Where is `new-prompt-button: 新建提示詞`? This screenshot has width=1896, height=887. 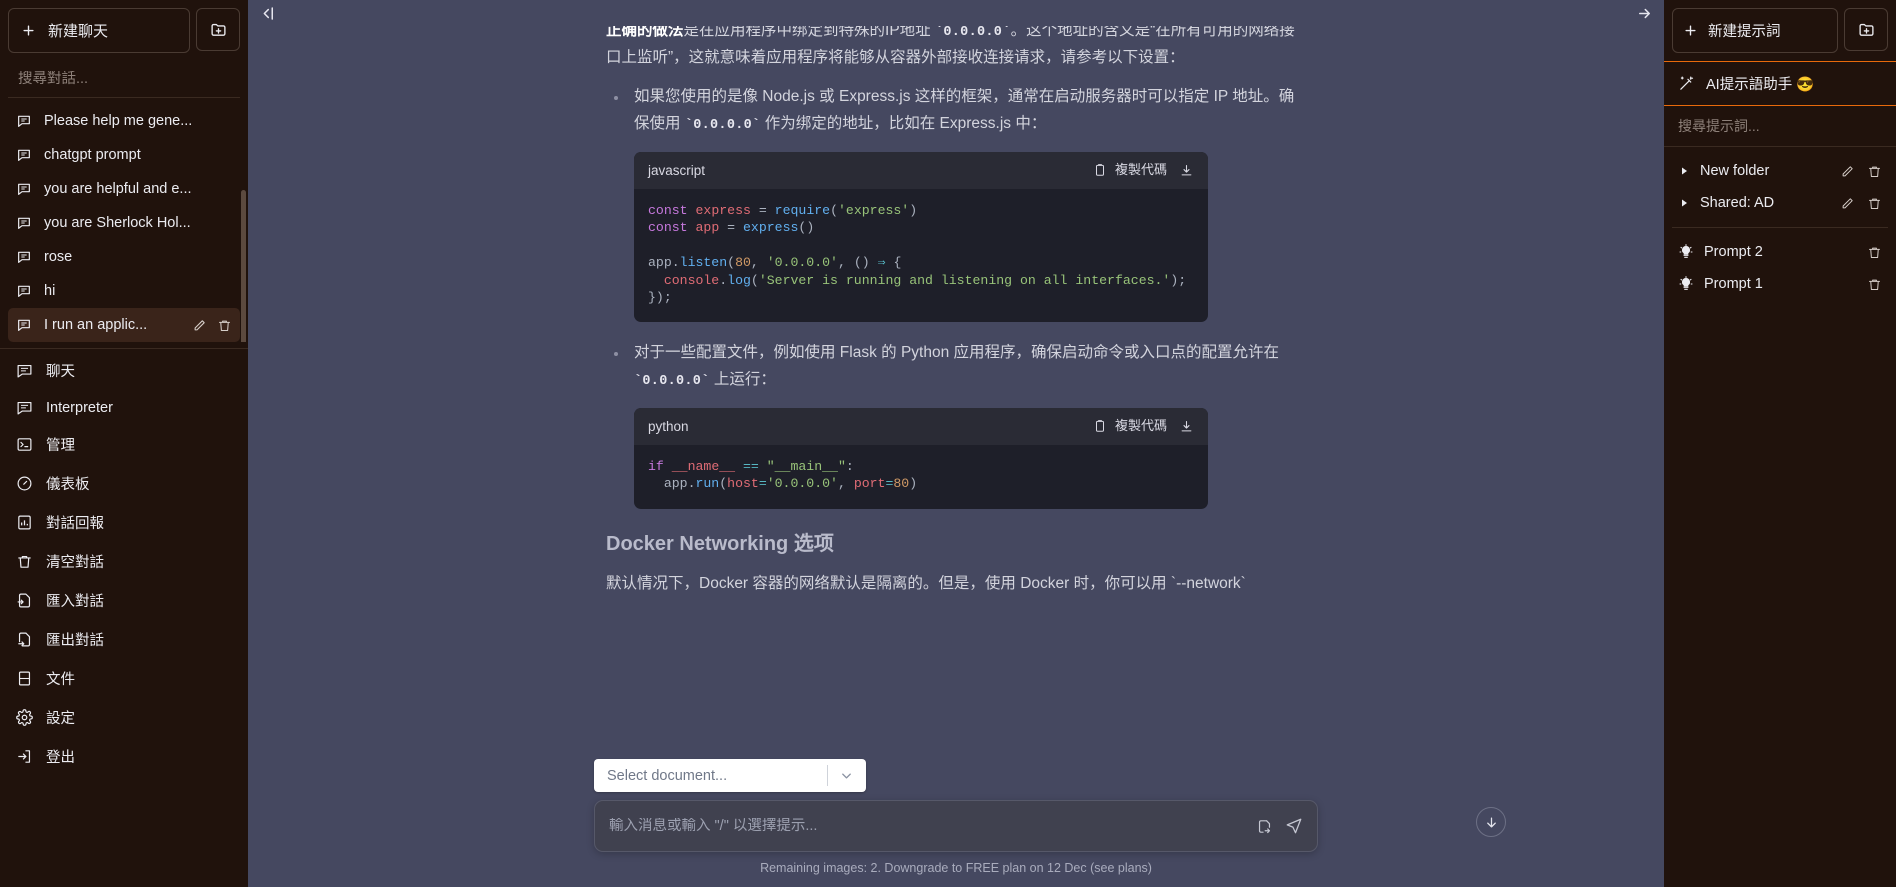 new-prompt-button: 新建提示詞 is located at coordinates (1755, 30).